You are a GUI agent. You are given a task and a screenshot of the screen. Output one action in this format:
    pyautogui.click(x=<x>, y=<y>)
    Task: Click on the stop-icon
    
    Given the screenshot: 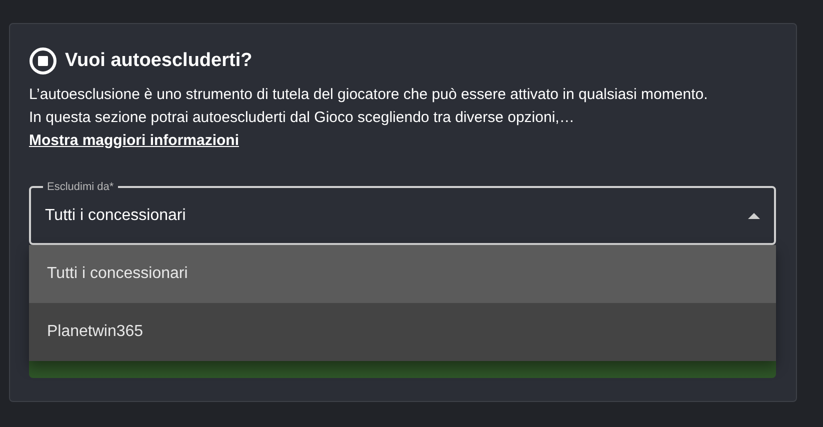 What is the action you would take?
    pyautogui.click(x=43, y=61)
    